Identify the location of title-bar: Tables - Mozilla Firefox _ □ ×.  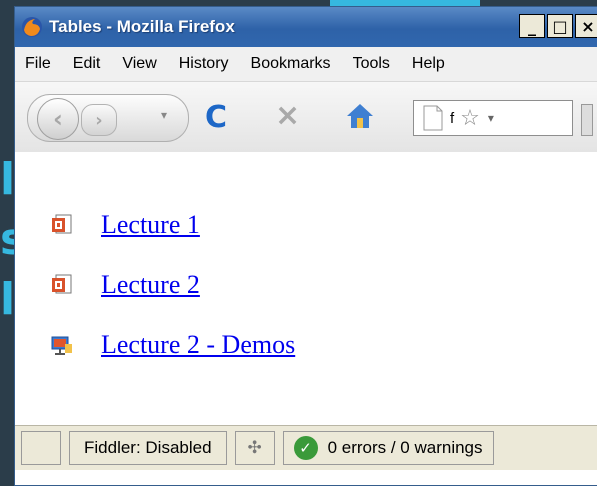
(306, 27).